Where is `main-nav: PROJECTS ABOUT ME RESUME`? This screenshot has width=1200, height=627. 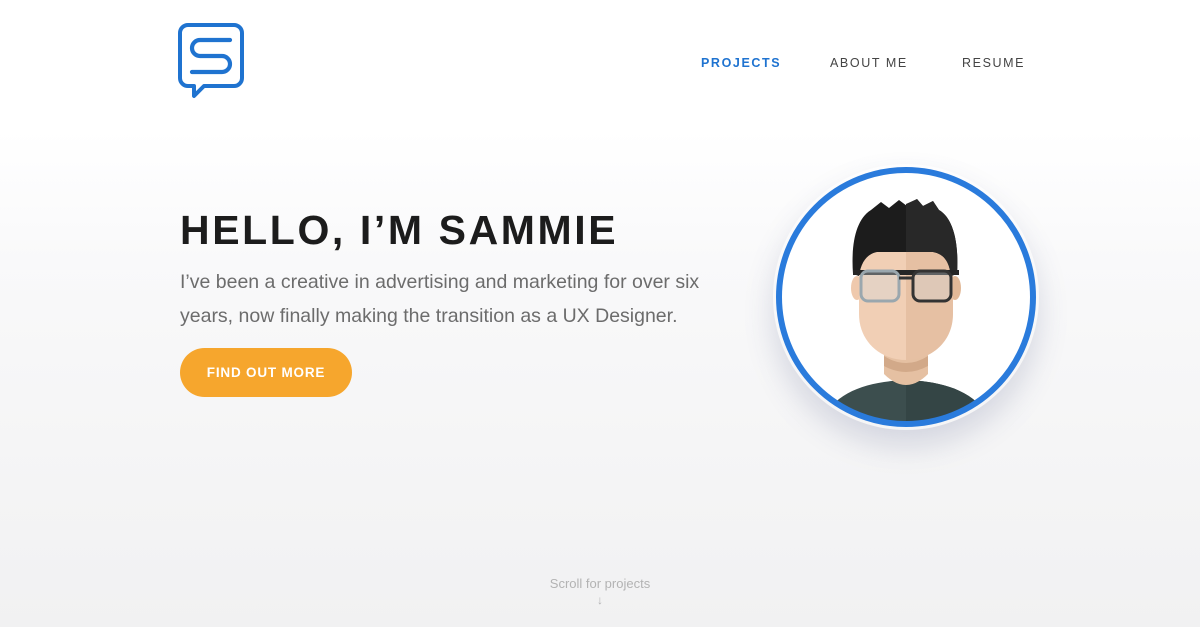 main-nav: PROJECTS ABOUT ME RESUME is located at coordinates (600, 64).